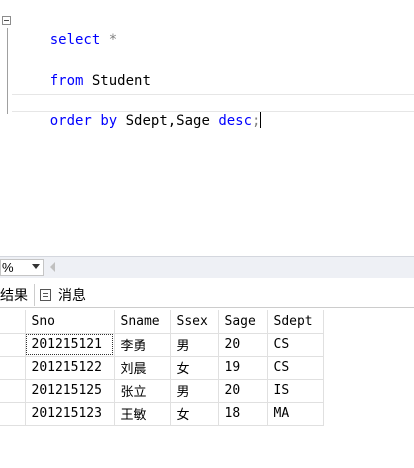 Image resolution: width=414 pixels, height=468 pixels. I want to click on keyword-from: from, so click(66, 81).